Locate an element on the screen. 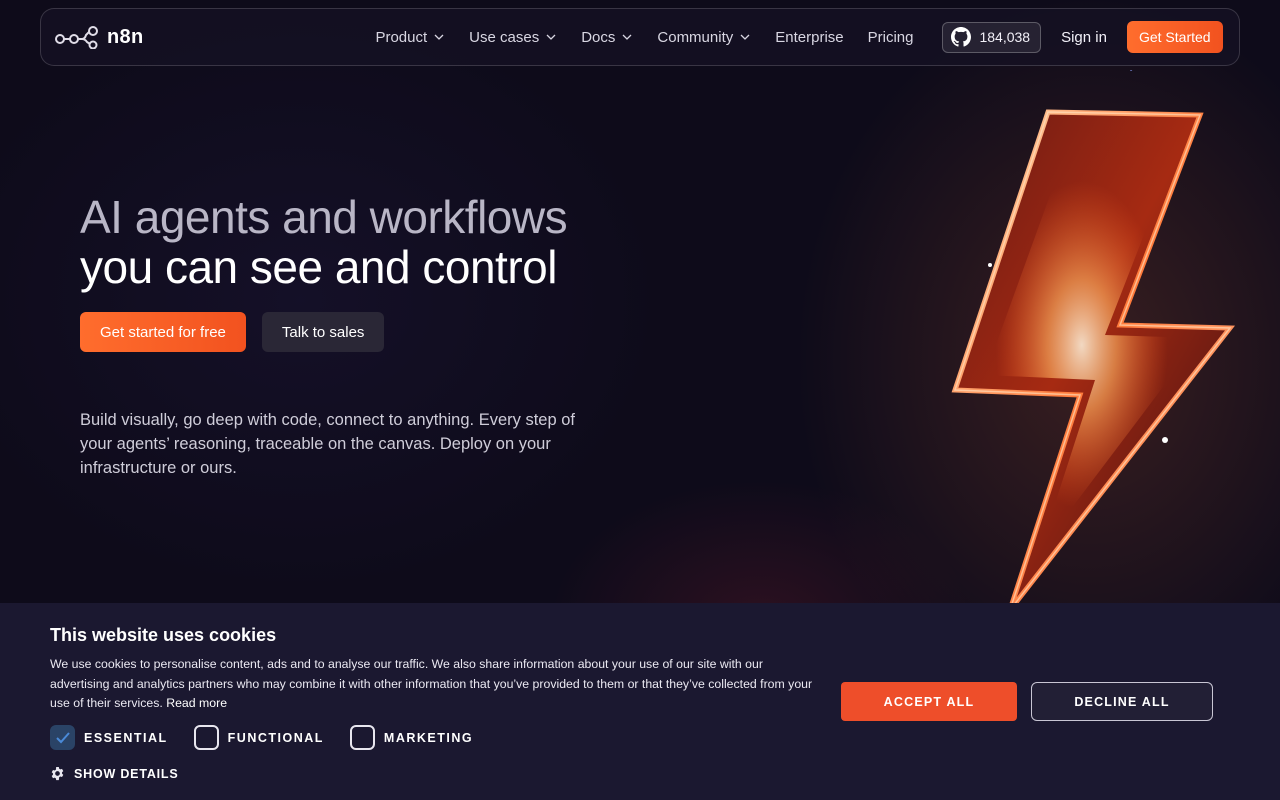 This screenshot has height=800, width=1280. nav-item-community: Community is located at coordinates (704, 37).